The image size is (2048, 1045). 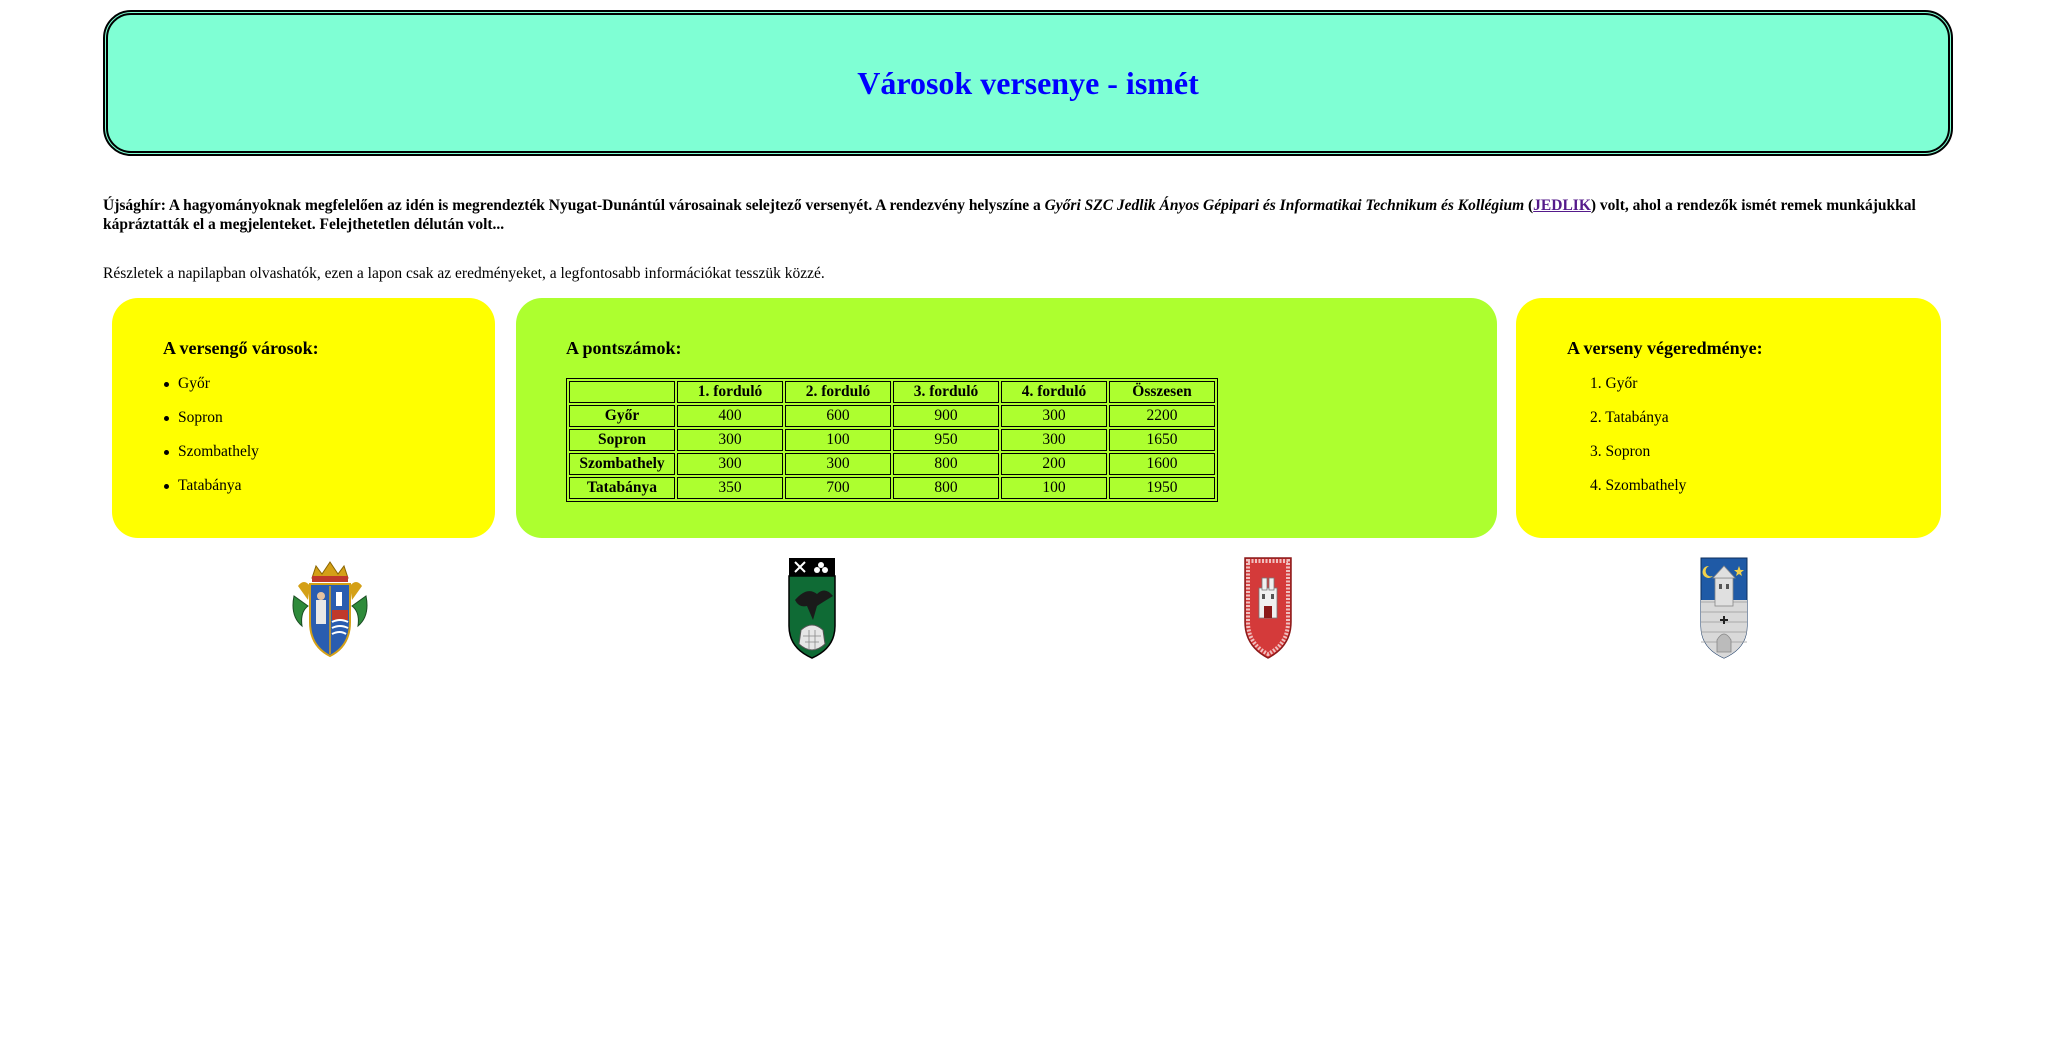 I want to click on page-header: Városok versenye - ismét, so click(x=1028, y=83).